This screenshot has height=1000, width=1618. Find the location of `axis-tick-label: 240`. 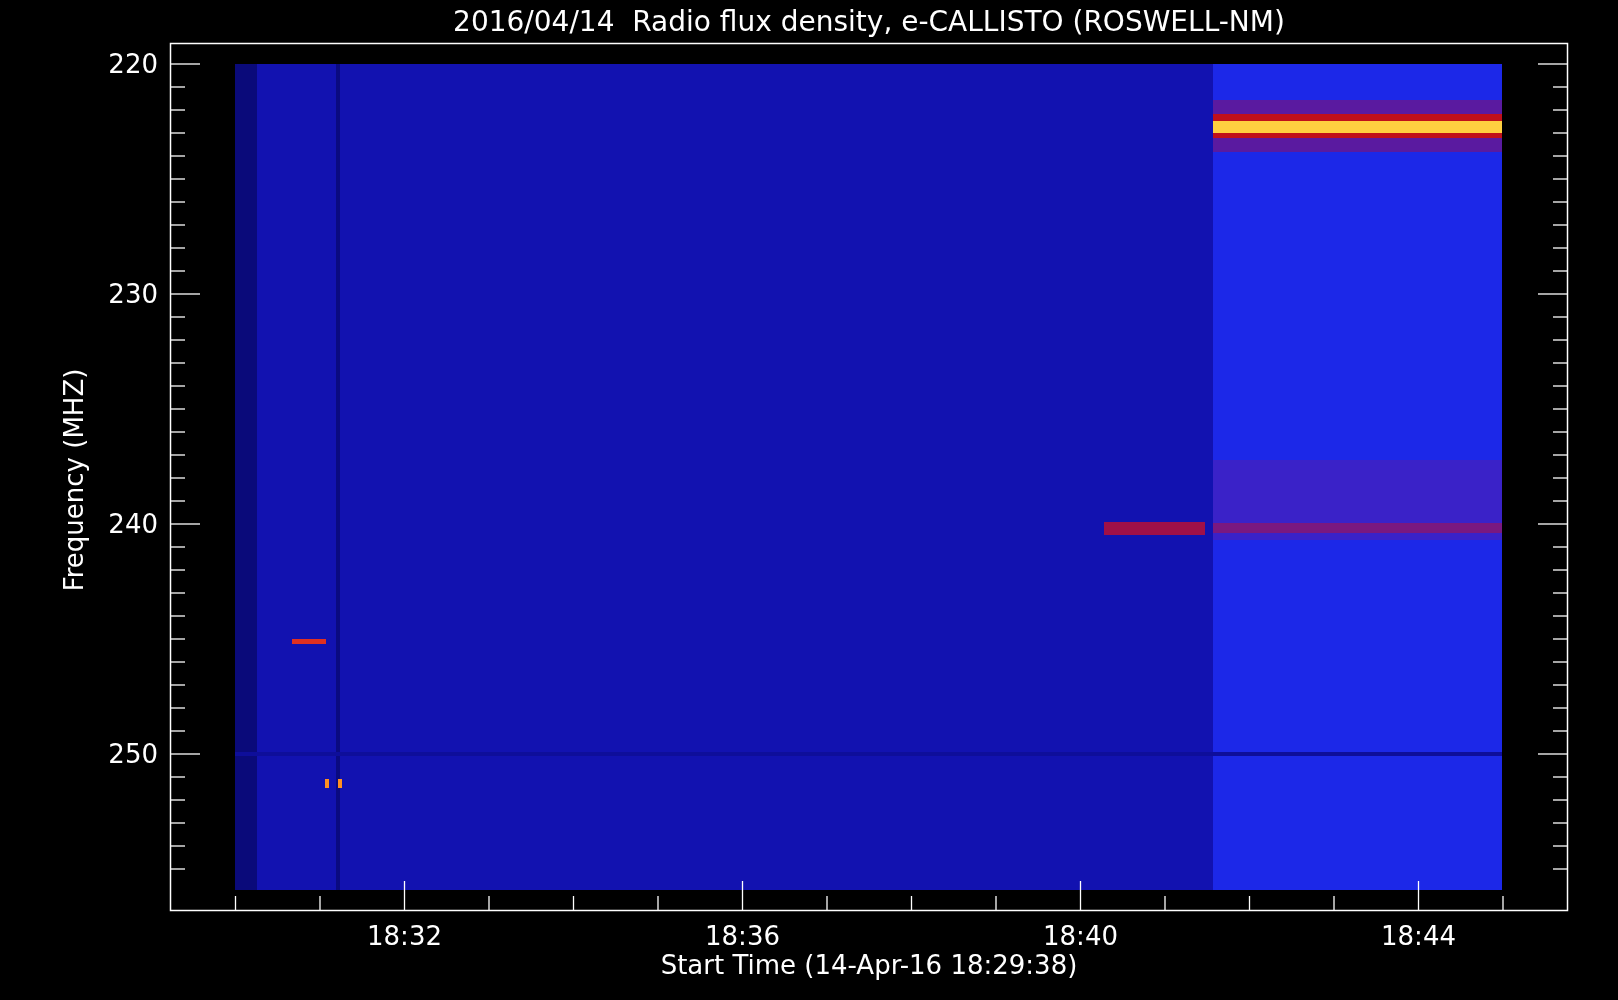

axis-tick-label: 240 is located at coordinates (133, 524).